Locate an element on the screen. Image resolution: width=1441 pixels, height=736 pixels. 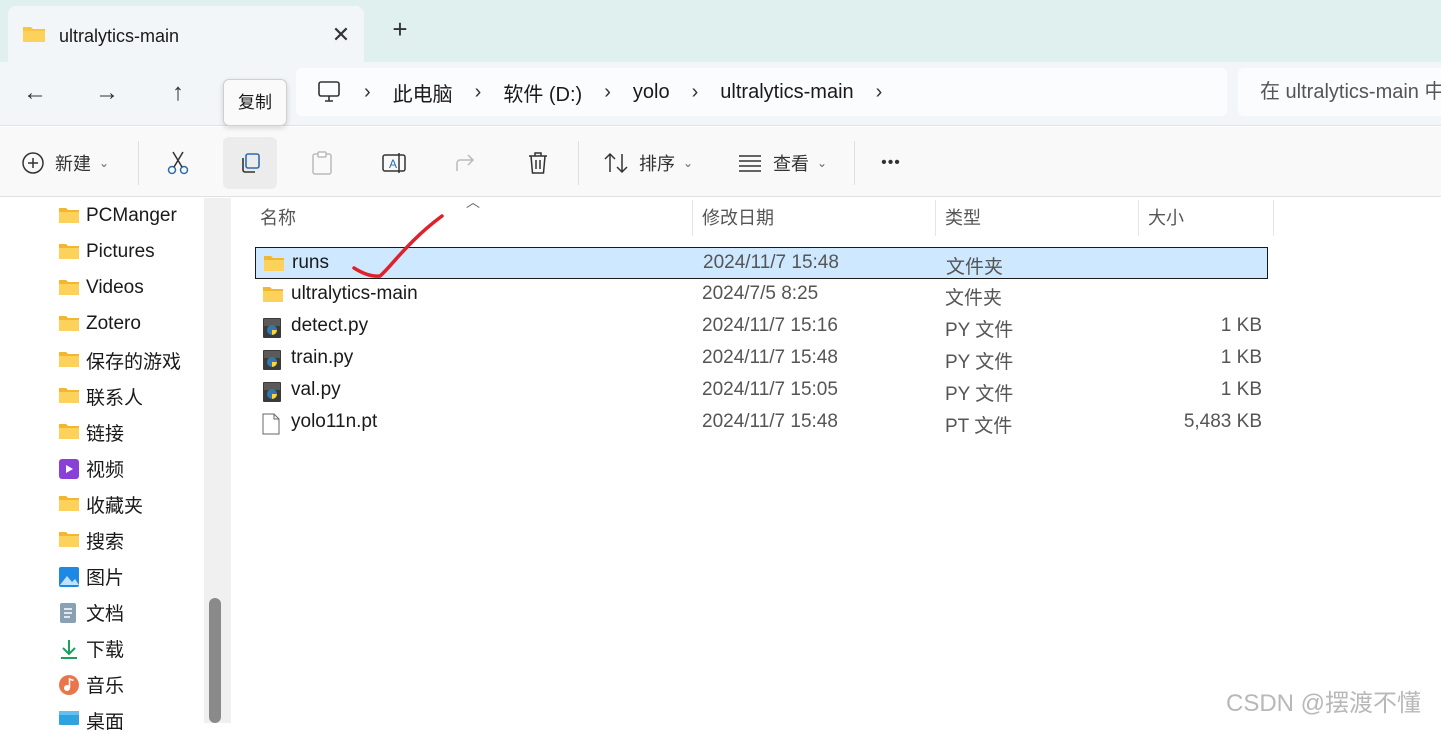
column-divider is located at coordinates (1273, 218).